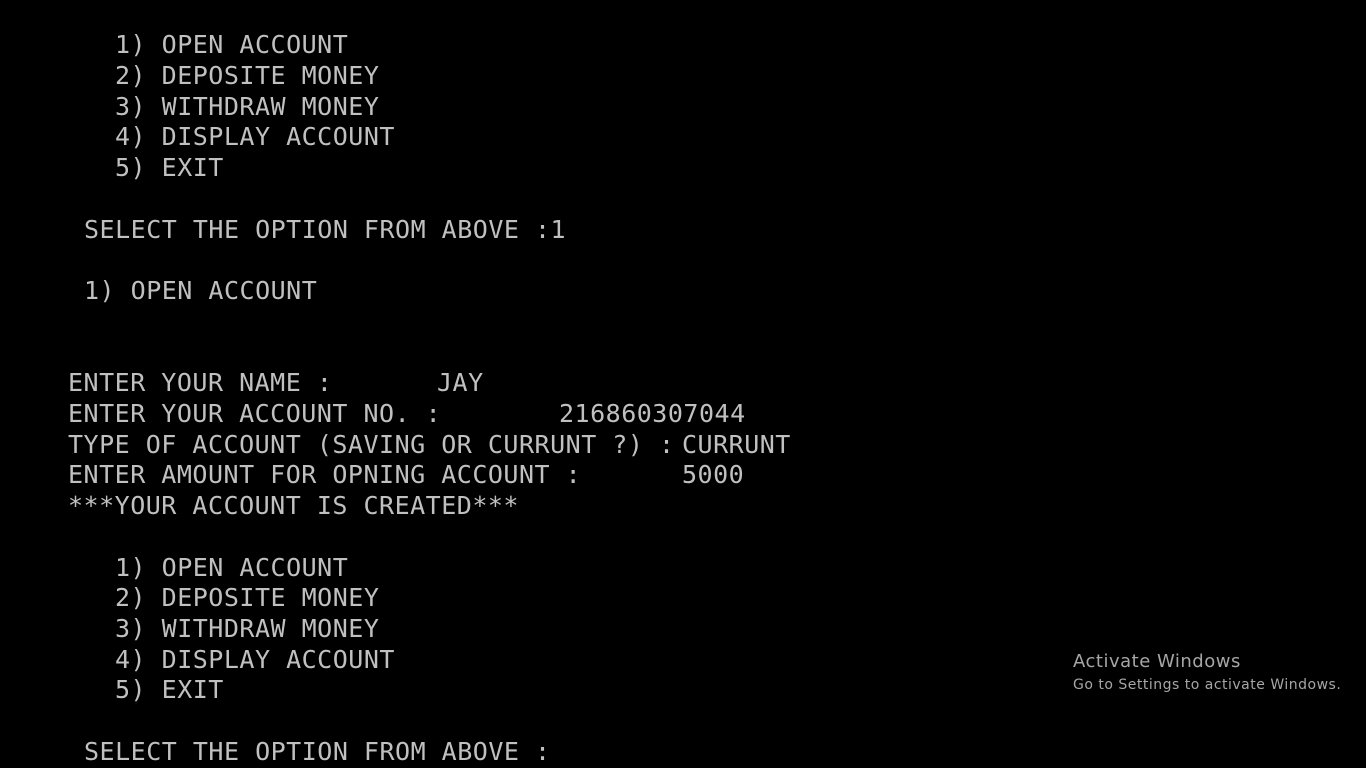  Describe the element at coordinates (371, 444) in the screenshot. I see `account-type-label: TYPE OF ACCOUNT (SAVING OR CURRUNT ?) :` at that location.